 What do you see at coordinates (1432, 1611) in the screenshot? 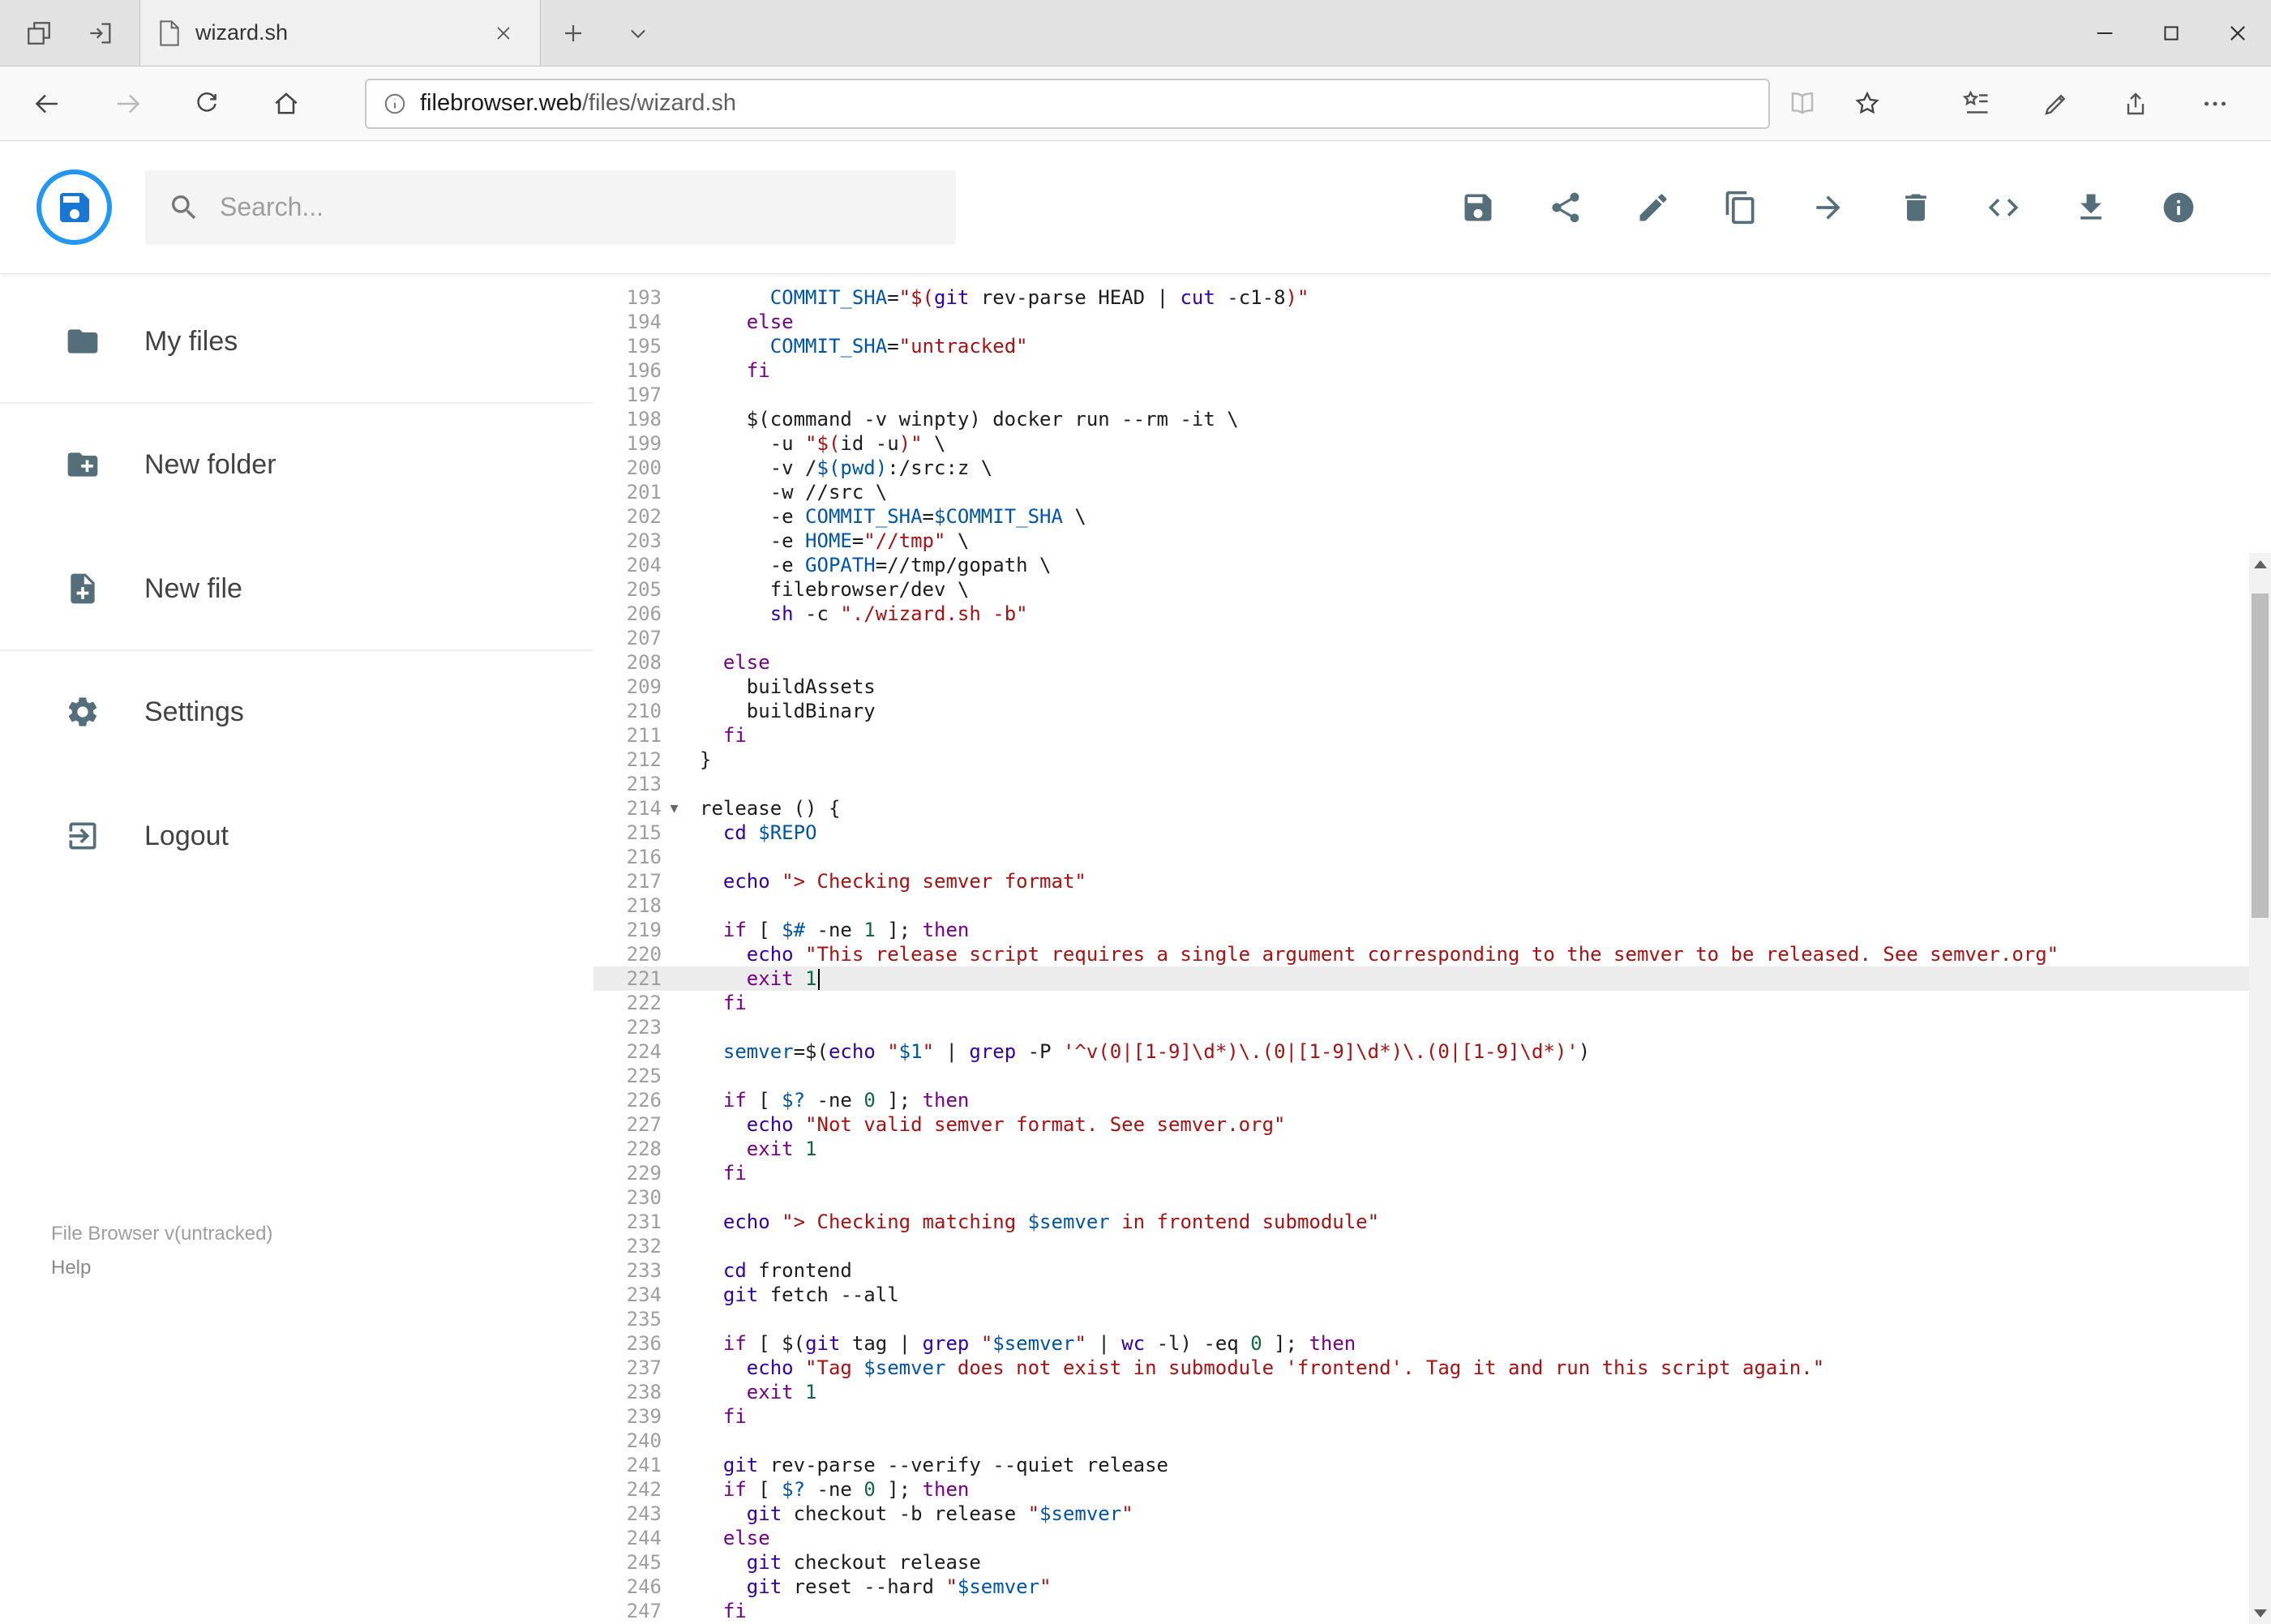
I see `code-line: 247 fi` at bounding box center [1432, 1611].